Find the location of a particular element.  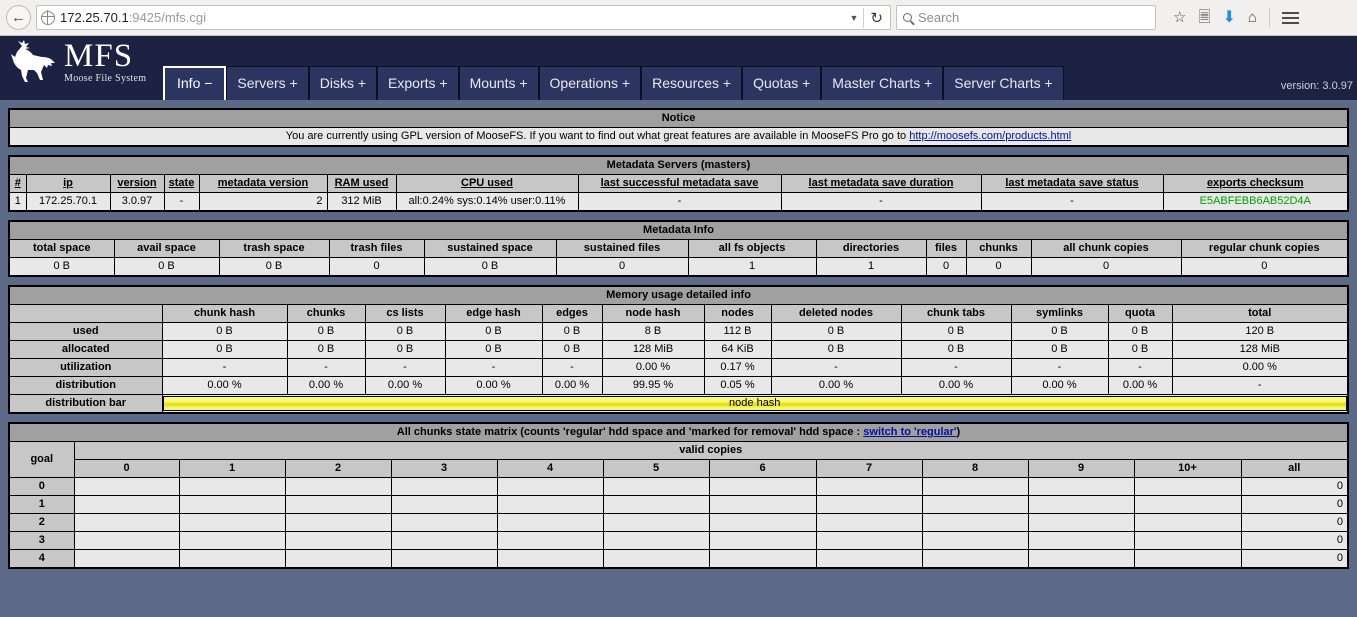

col-all-fs-objects: all fs objects is located at coordinates (752, 248).